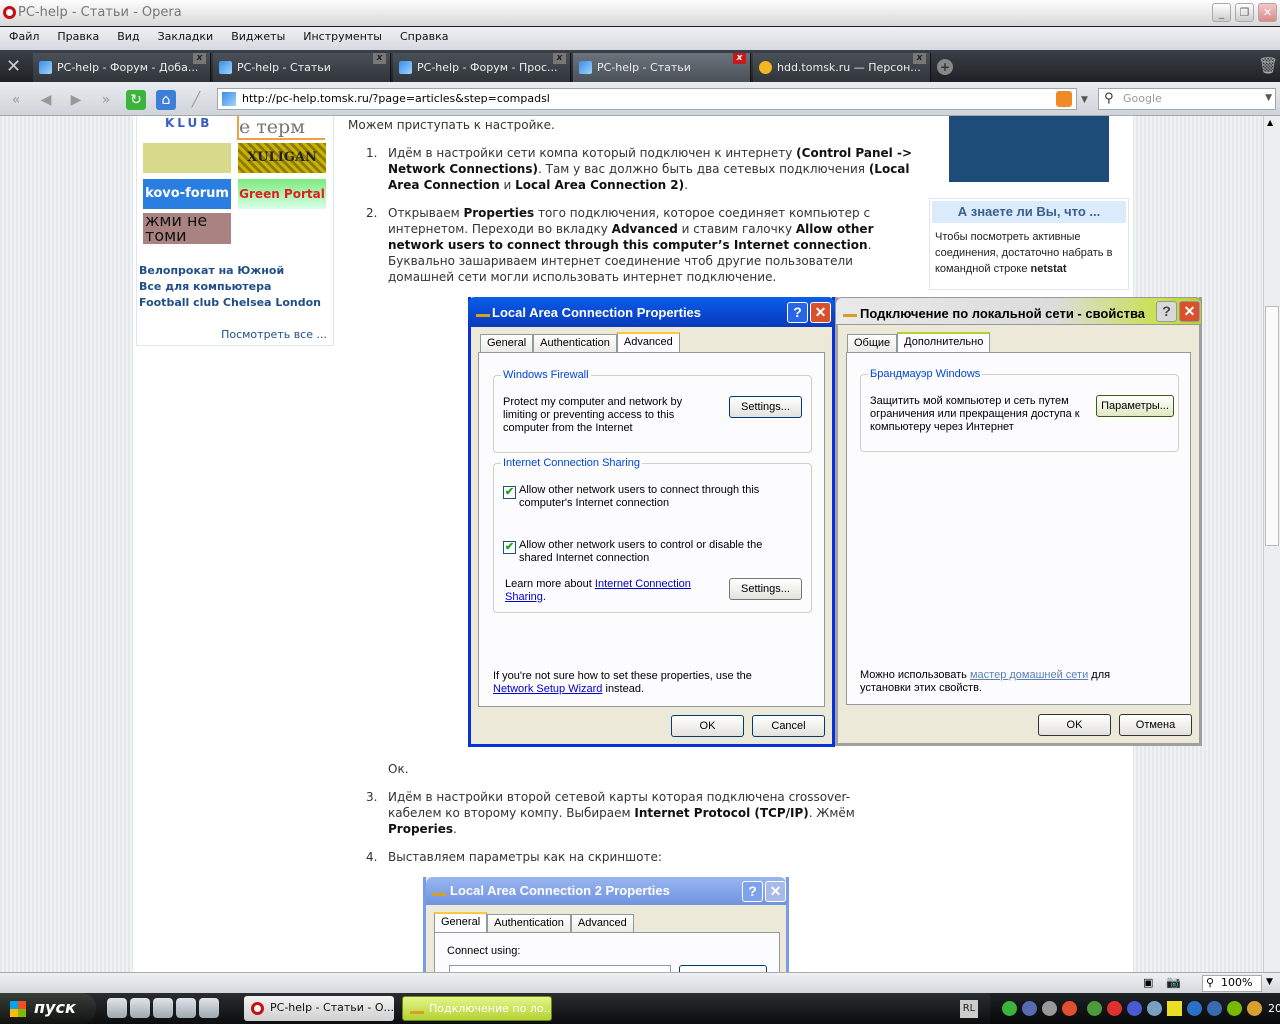 Image resolution: width=1280 pixels, height=1024 pixels. What do you see at coordinates (302, 67) in the screenshot?
I see `tab-articles: PC-help - Статьи x` at bounding box center [302, 67].